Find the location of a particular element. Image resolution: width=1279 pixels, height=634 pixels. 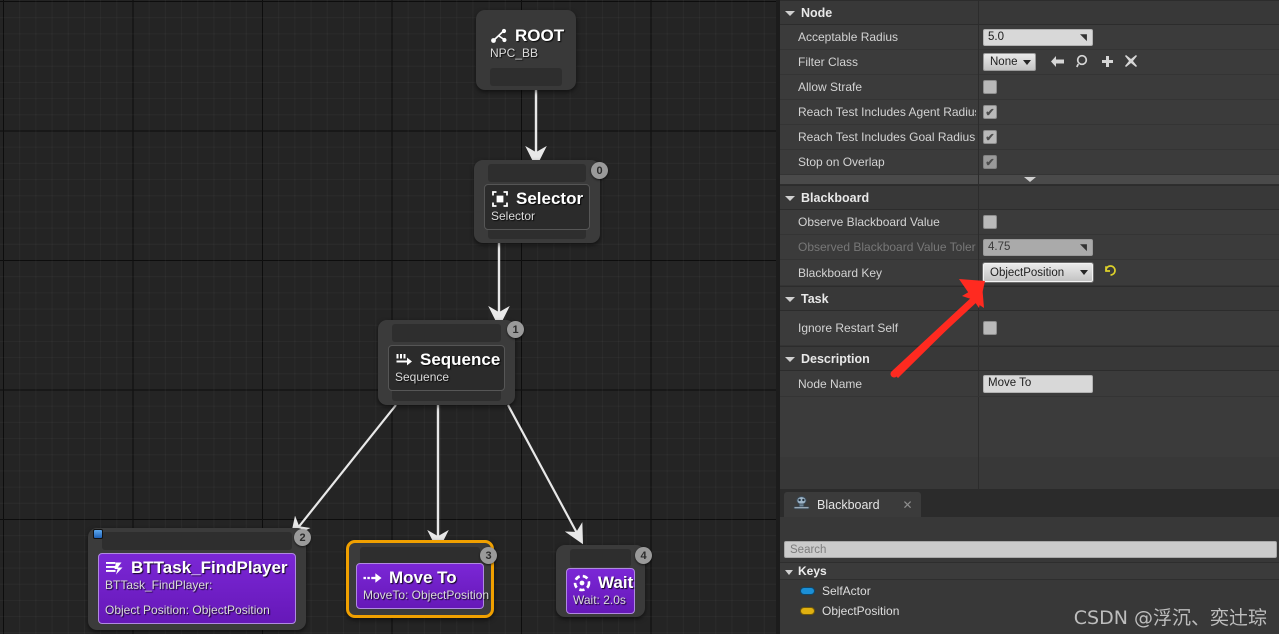

property-value is located at coordinates (1127, 87).